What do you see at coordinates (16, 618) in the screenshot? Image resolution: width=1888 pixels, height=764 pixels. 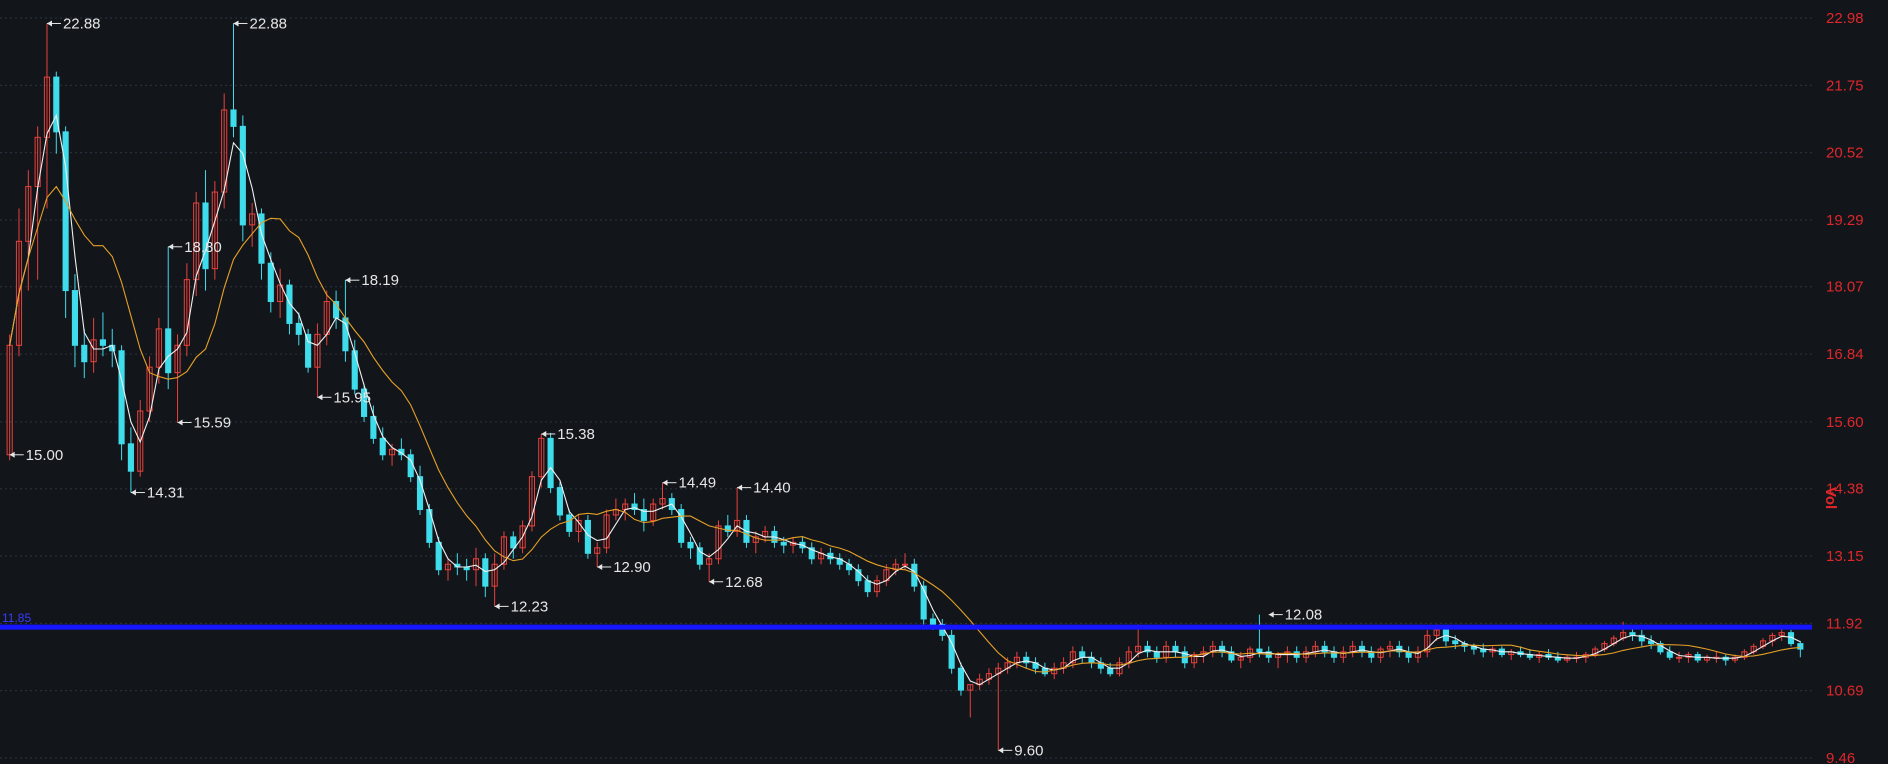 I see `support-line-label: 11.85` at bounding box center [16, 618].